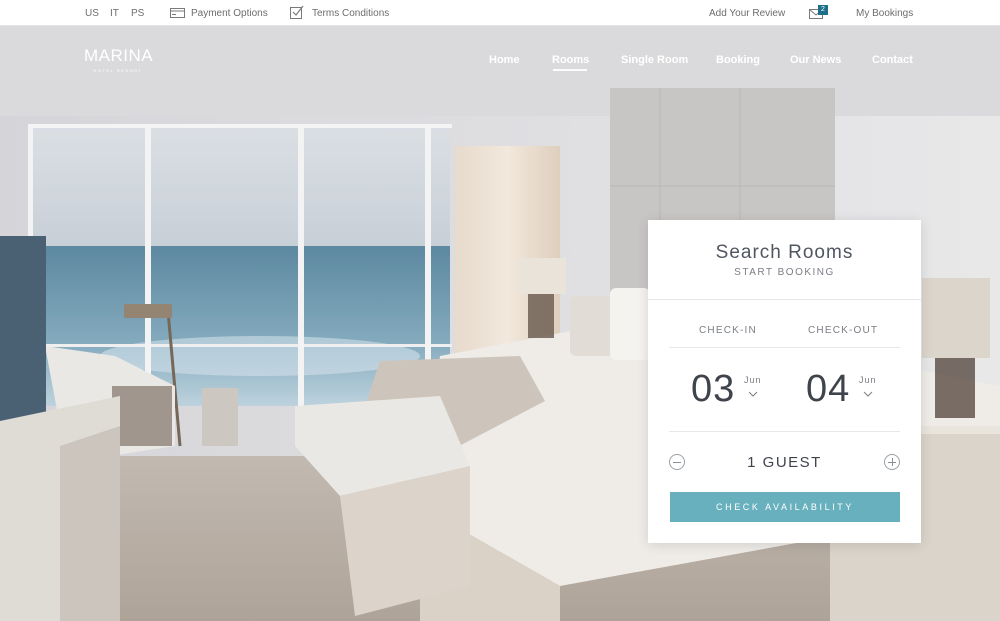 This screenshot has width=1000, height=621. I want to click on nav-our-news: Our News, so click(815, 60).